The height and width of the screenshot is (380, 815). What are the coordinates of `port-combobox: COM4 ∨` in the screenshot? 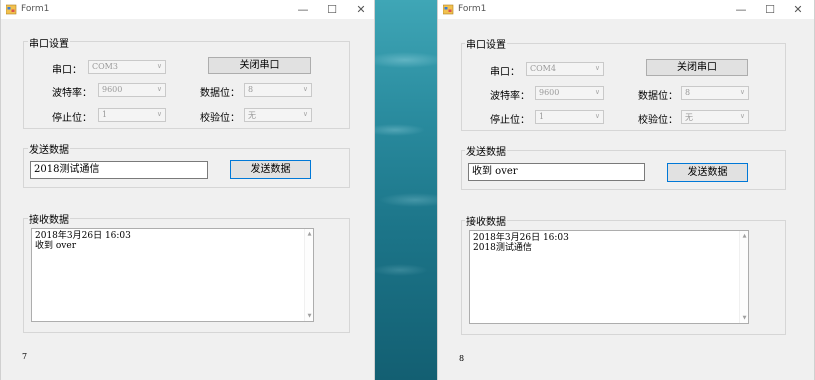 It's located at (565, 69).